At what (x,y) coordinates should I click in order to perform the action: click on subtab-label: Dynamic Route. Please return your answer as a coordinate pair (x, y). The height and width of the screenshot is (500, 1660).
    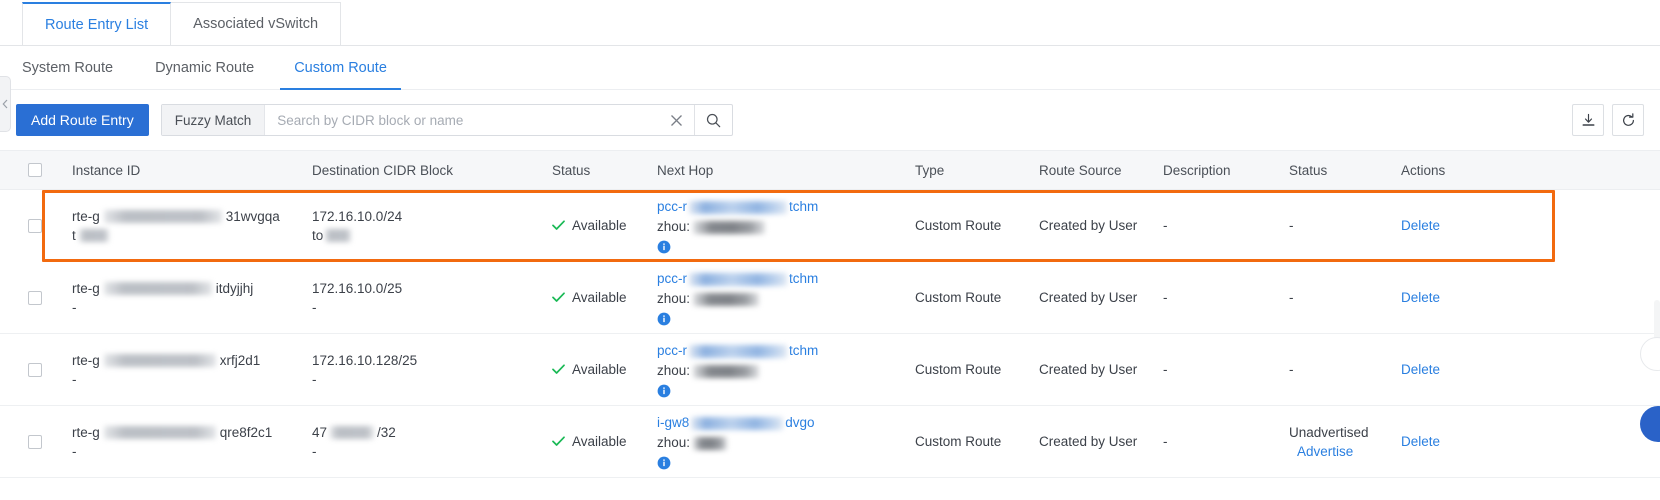
    Looking at the image, I should click on (205, 67).